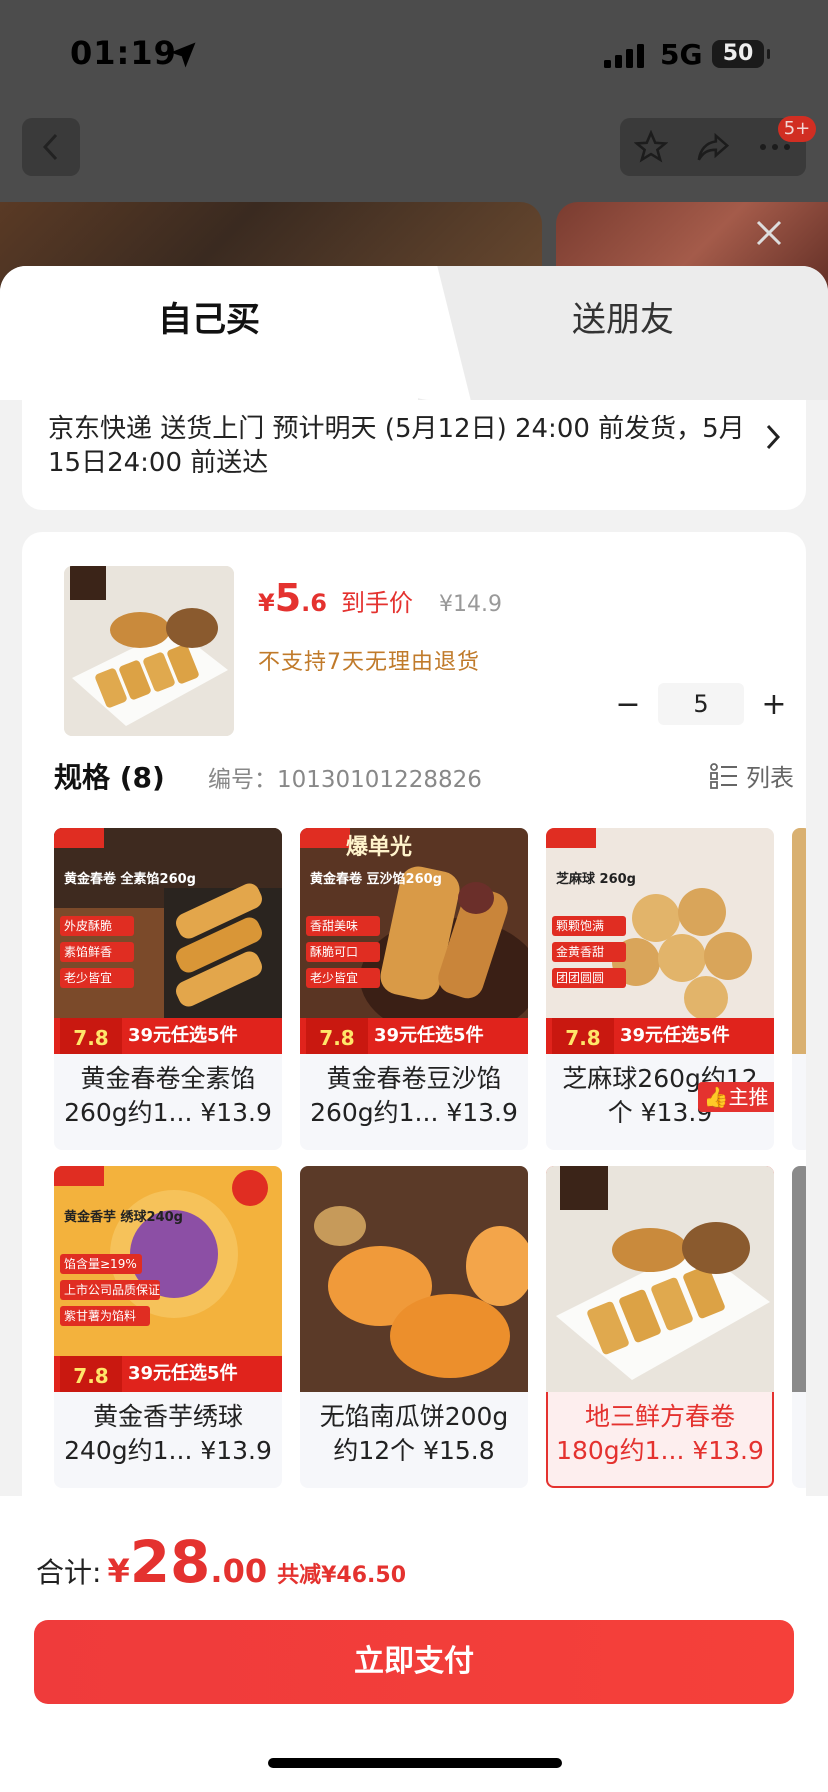  Describe the element at coordinates (624, 56) in the screenshot. I see `signal-bars-icon` at that location.